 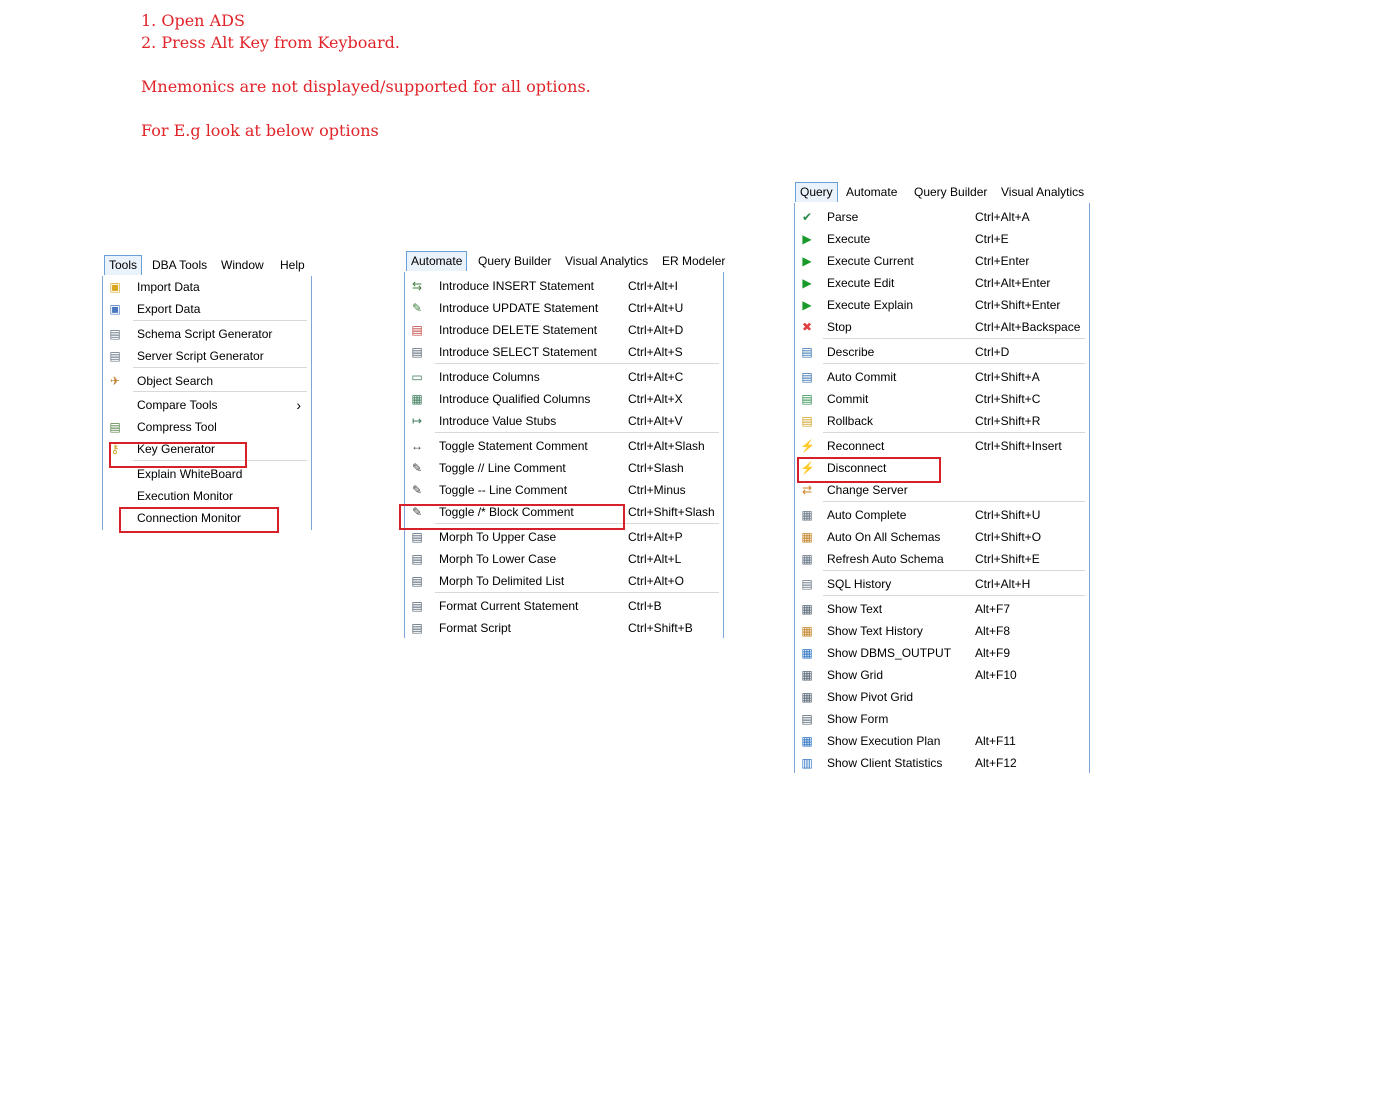 I want to click on menubar-window: Window, so click(x=242, y=265).